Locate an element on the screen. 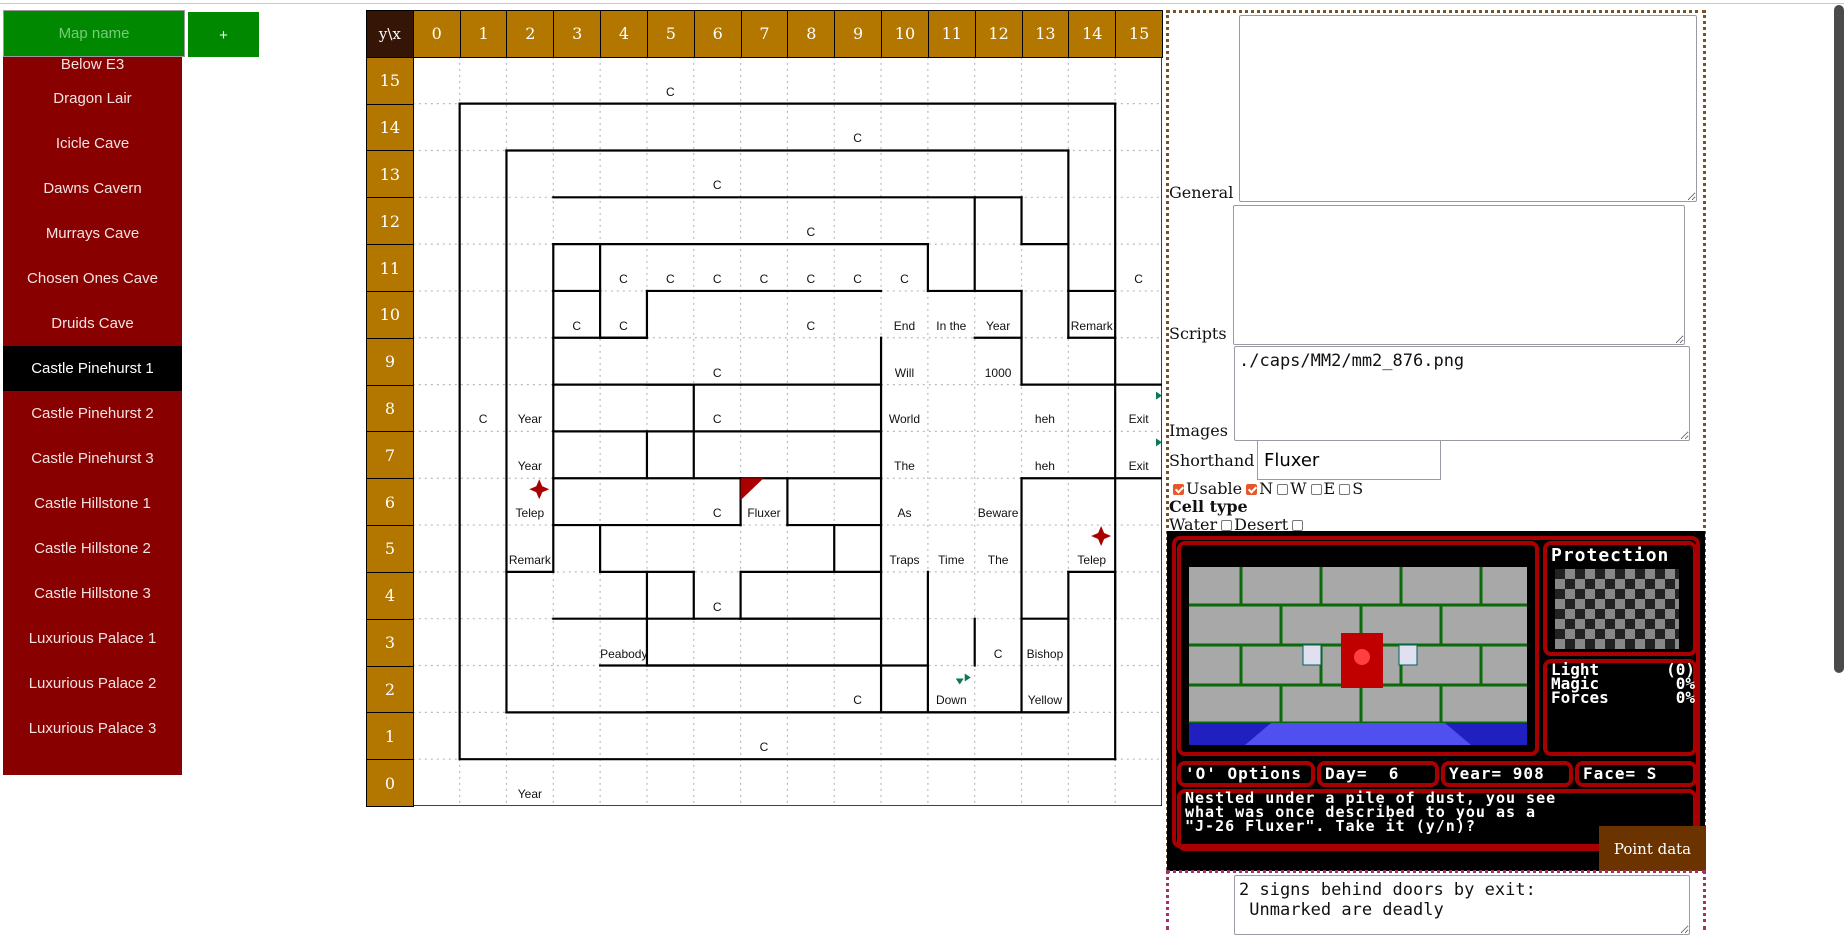  map-list-item: Castle Pinehurst 1 is located at coordinates (92, 368).